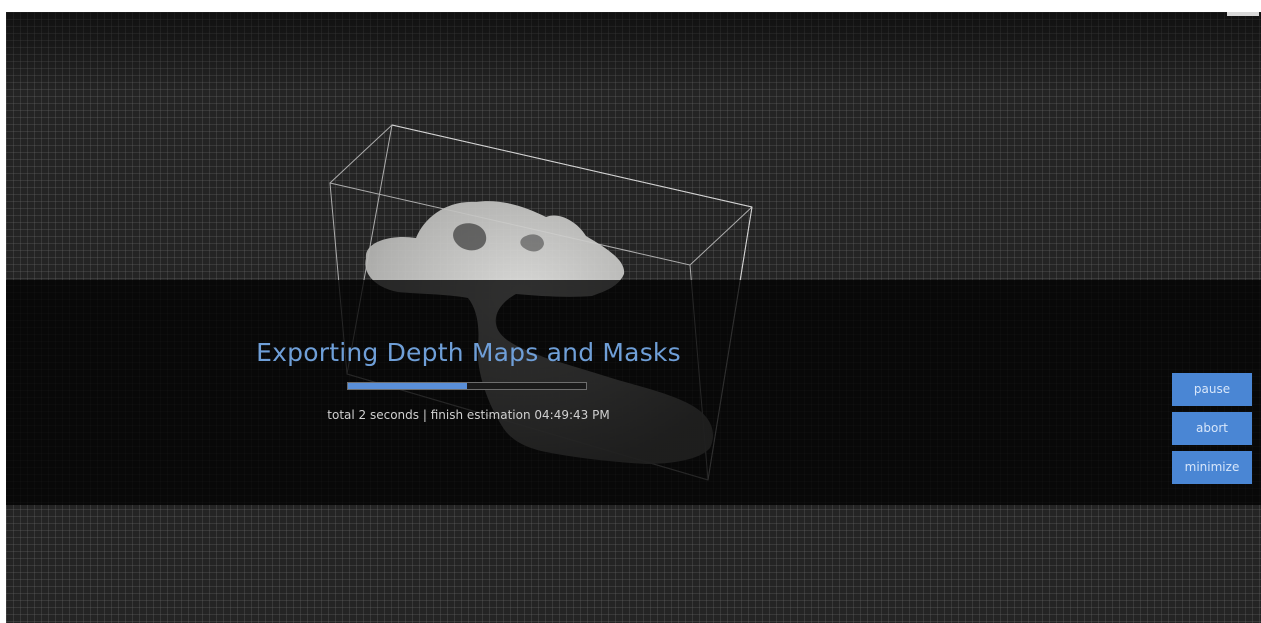  I want to click on minimize-button: minimize, so click(1212, 467).